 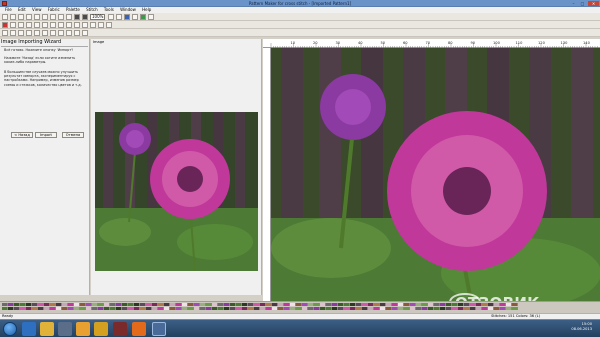 I want to click on windows-taskbar: 15:00 08.06.2013, so click(x=300, y=328).